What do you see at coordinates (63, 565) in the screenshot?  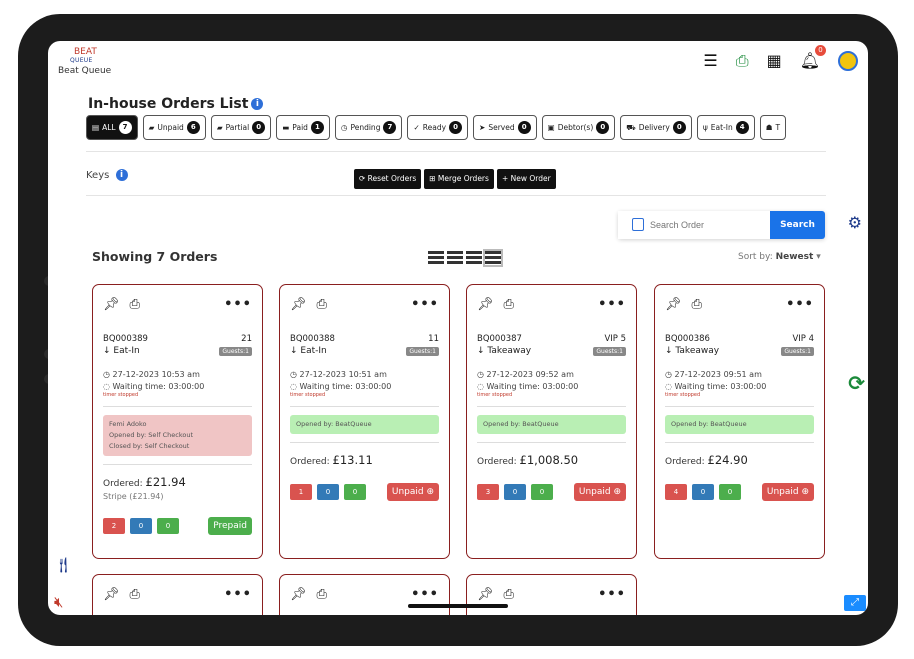 I see `utensils-icon: 🍴︎` at bounding box center [63, 565].